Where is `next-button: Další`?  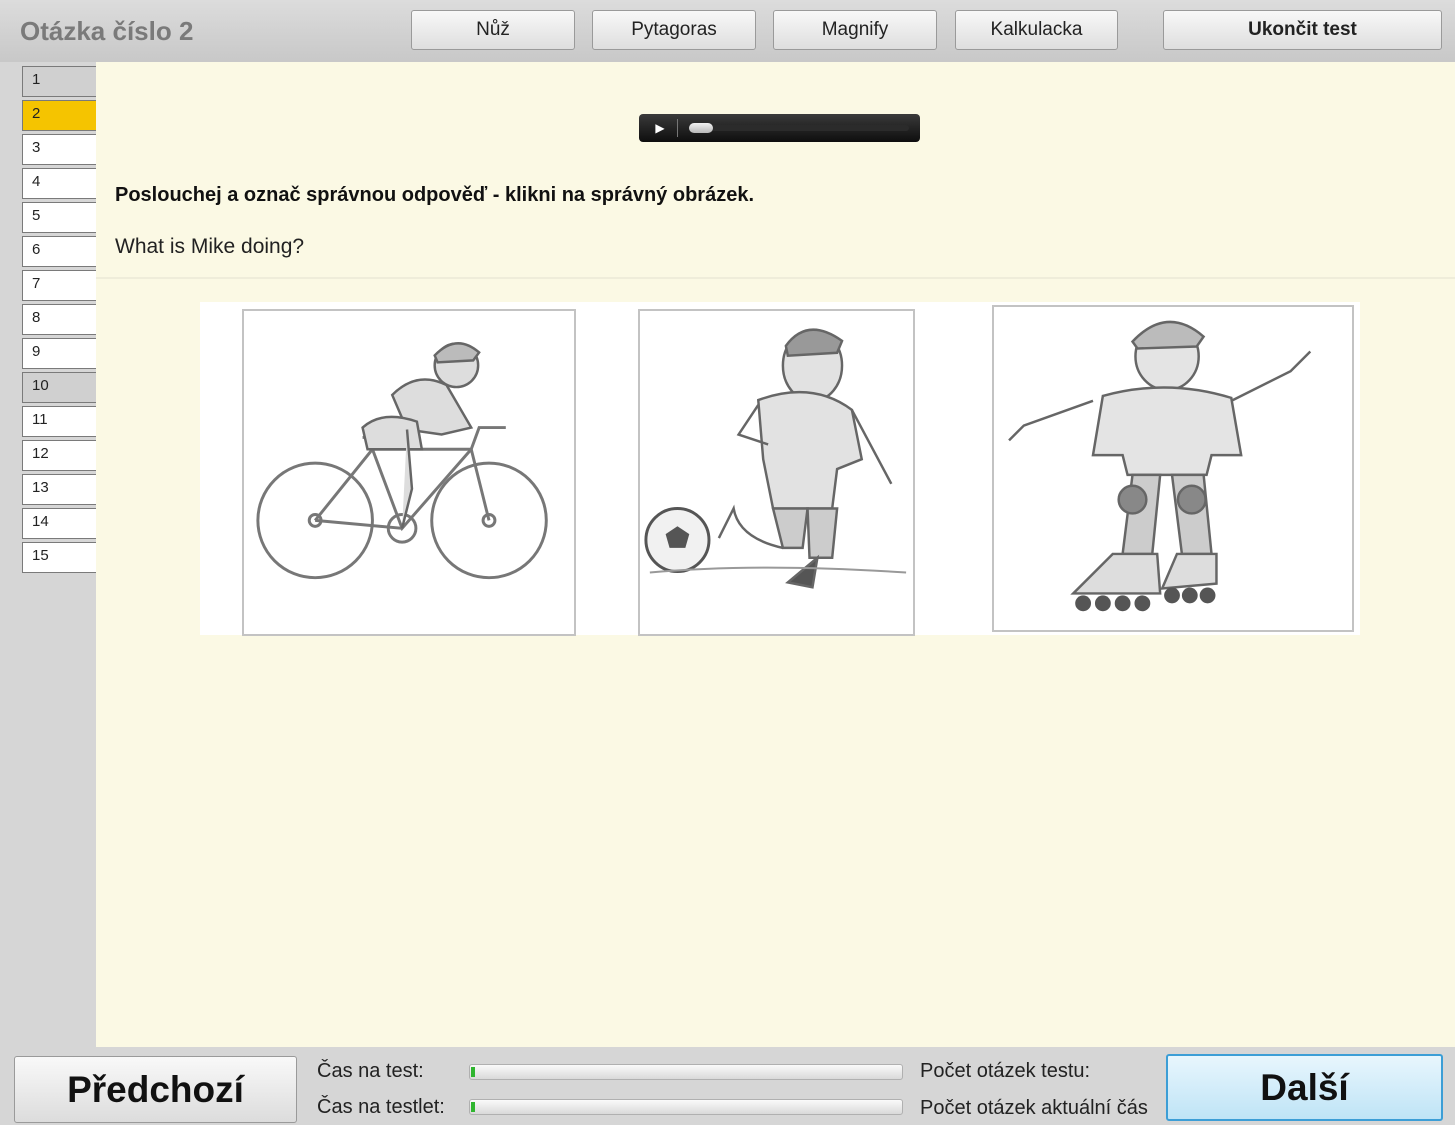
next-button: Další is located at coordinates (1304, 1087).